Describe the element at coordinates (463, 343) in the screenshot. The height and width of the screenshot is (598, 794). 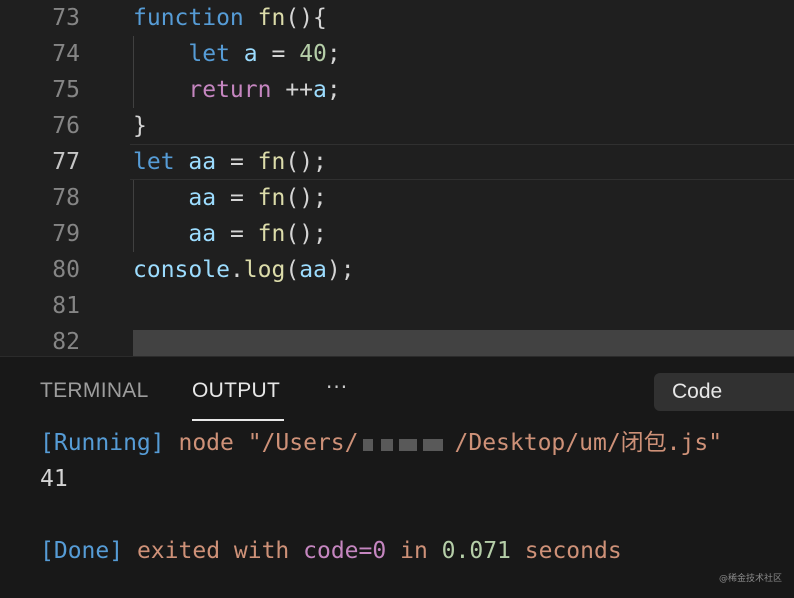
I see `horizontal-scrollbar` at that location.